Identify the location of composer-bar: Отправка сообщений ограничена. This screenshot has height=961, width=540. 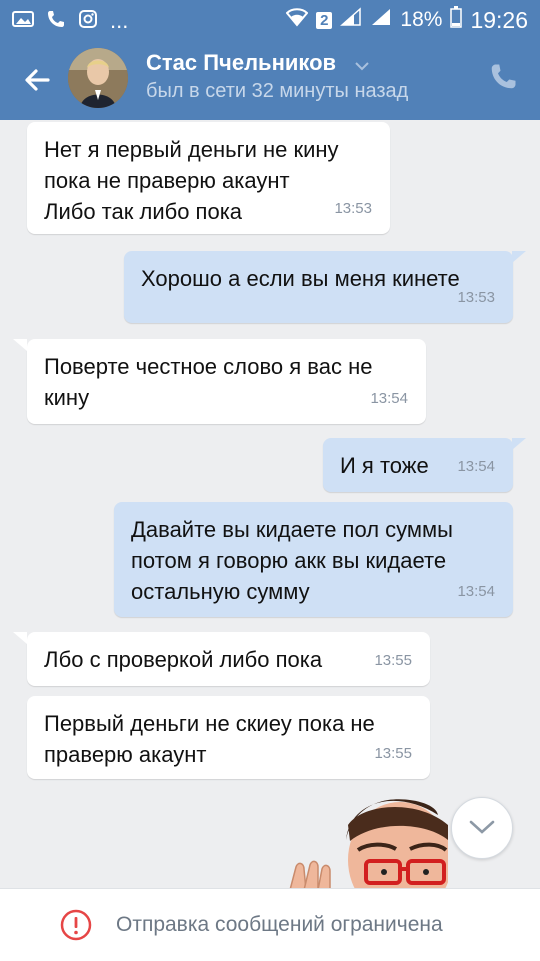
(270, 924).